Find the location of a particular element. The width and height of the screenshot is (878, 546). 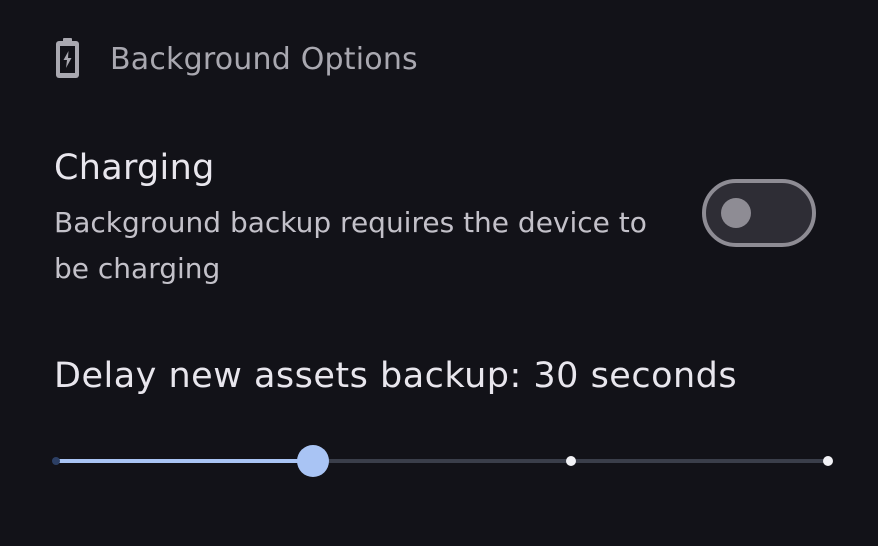

slider-thumb is located at coordinates (313, 461).